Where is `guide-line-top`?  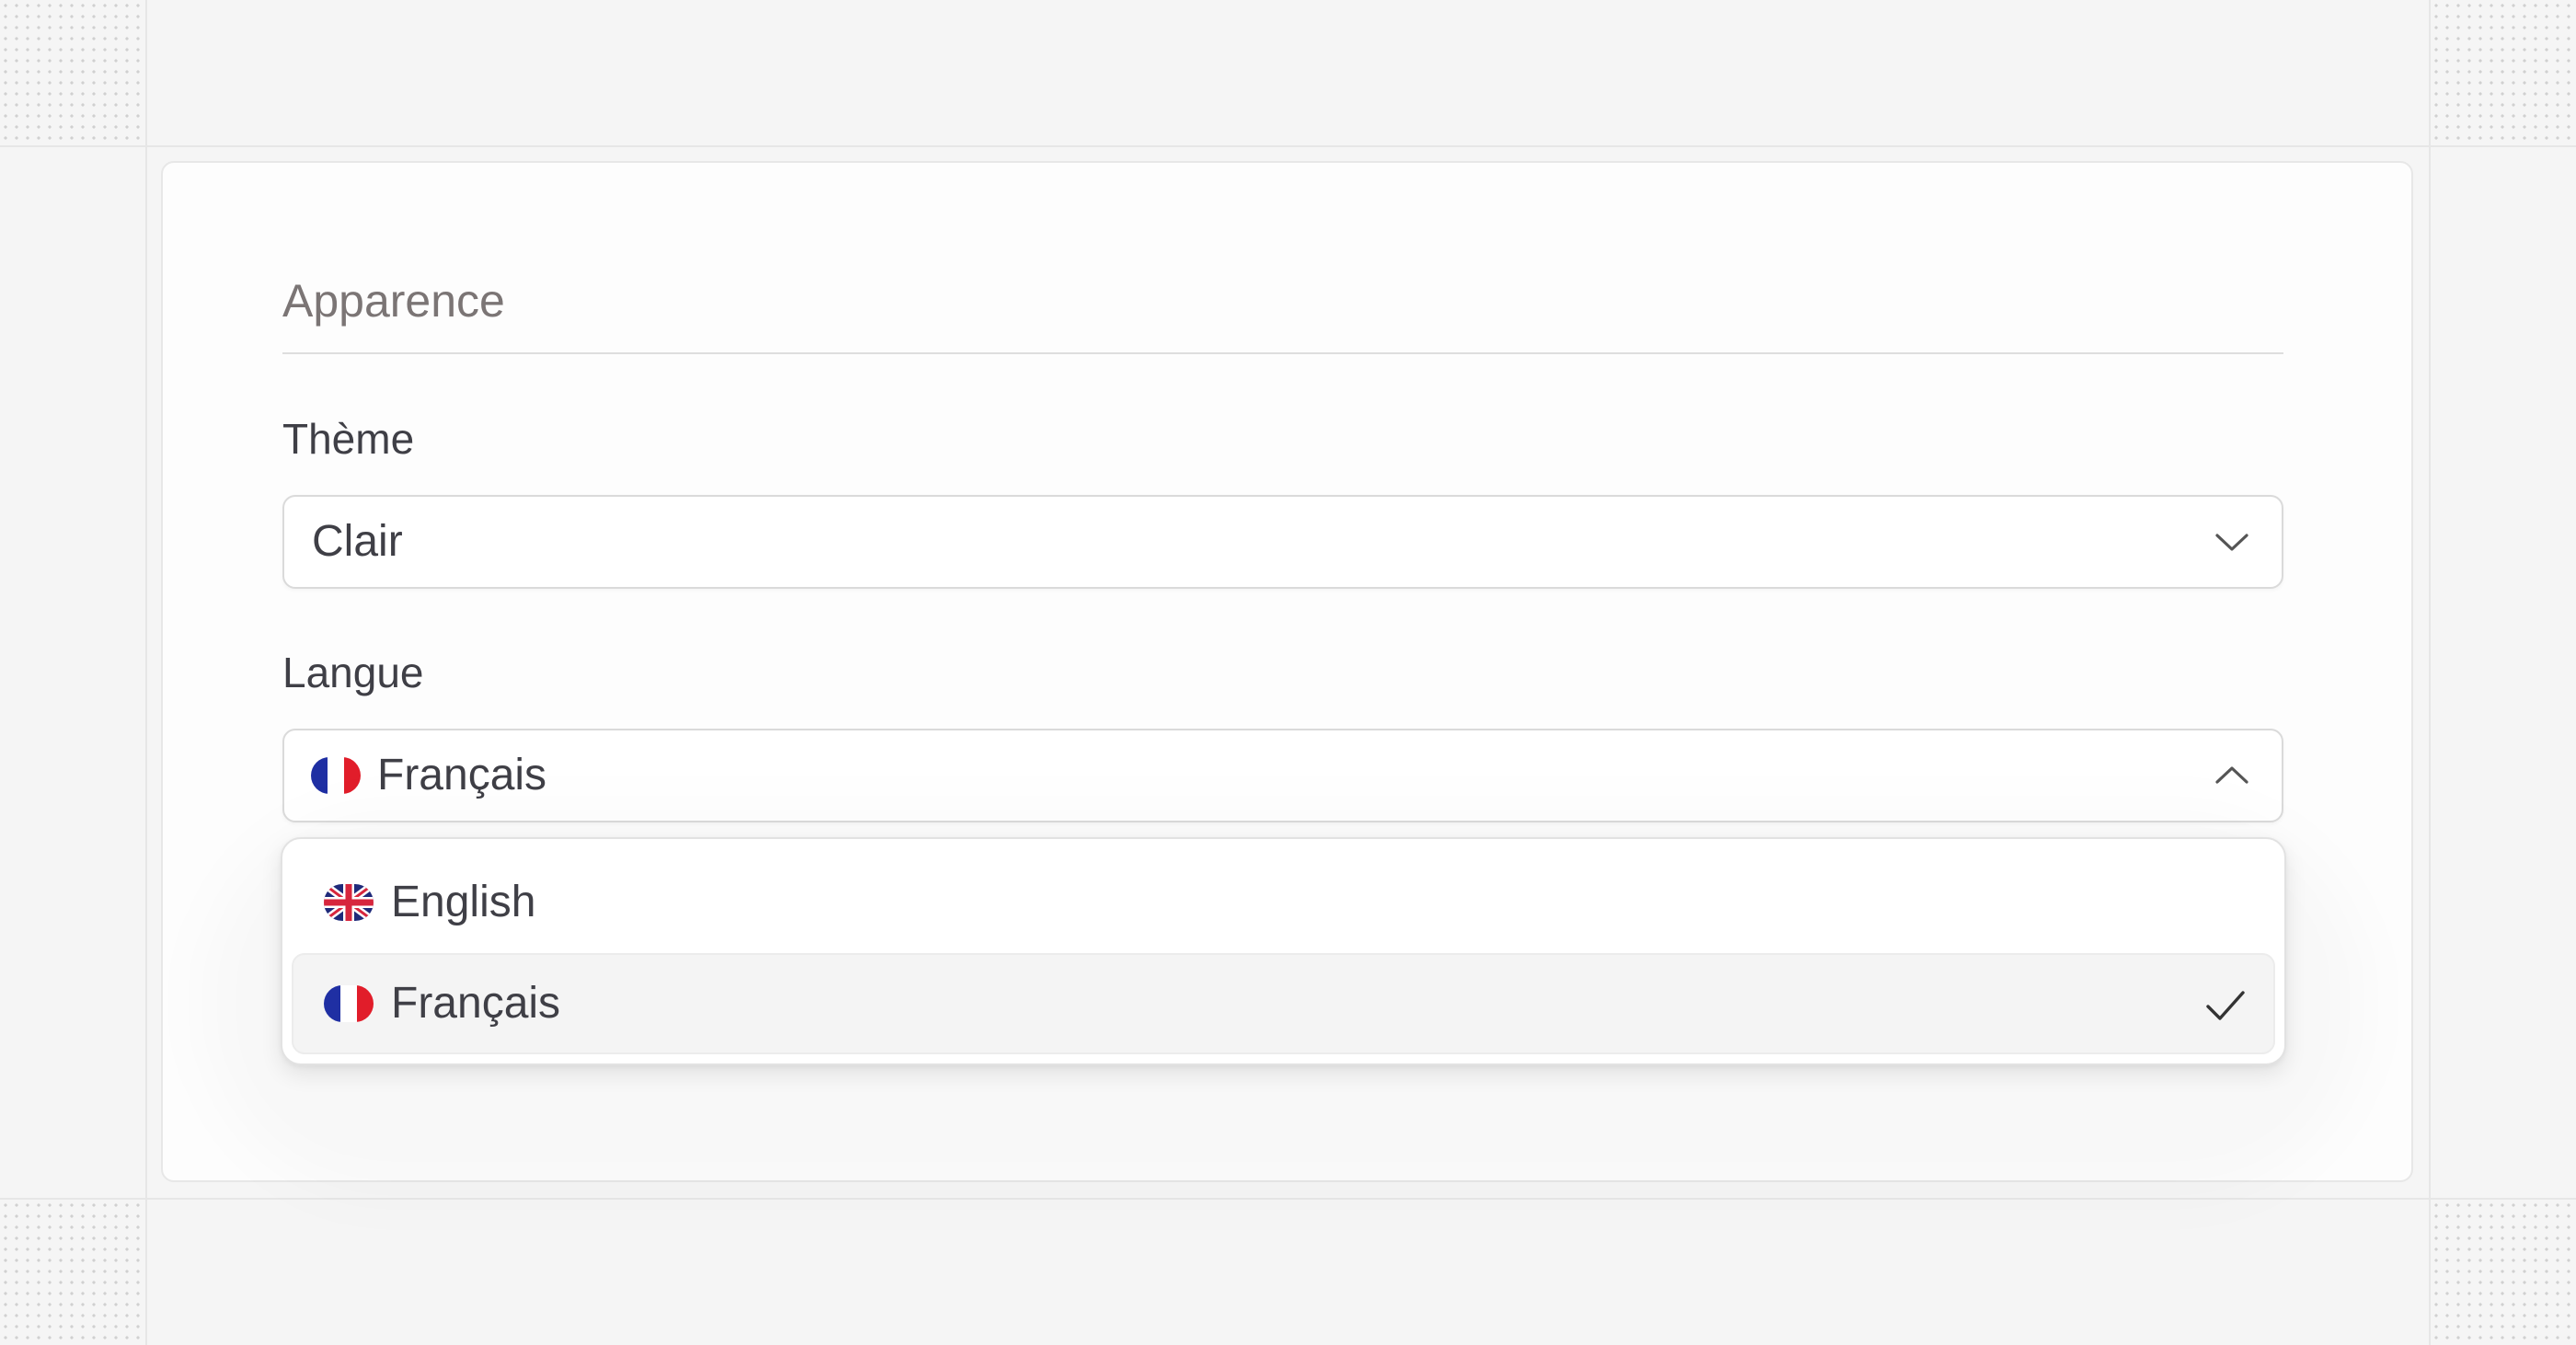 guide-line-top is located at coordinates (1288, 146).